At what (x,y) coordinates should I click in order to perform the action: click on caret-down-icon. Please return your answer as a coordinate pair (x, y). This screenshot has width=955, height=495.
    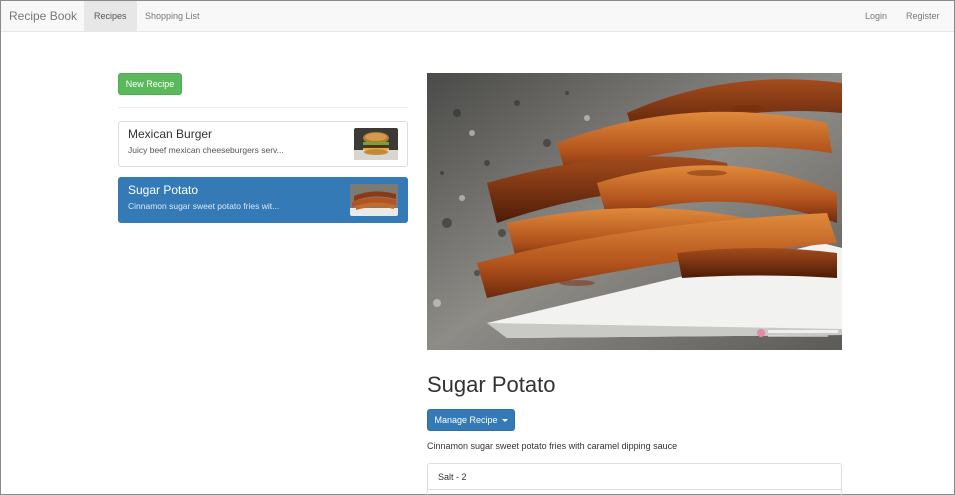
    Looking at the image, I should click on (504, 421).